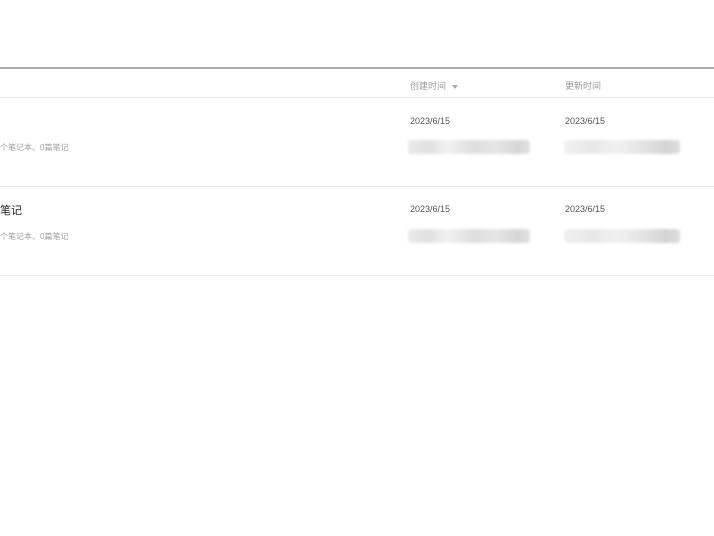  I want to click on notebook-title: 笔记, so click(11, 210).